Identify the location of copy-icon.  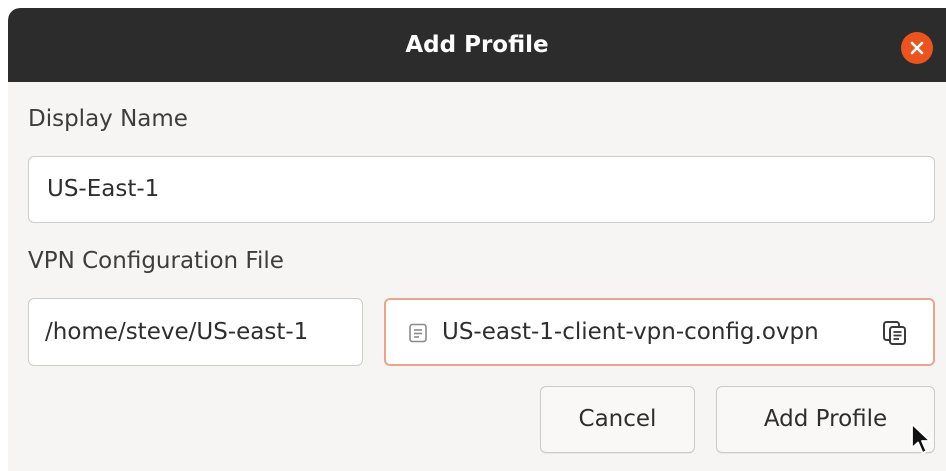
(894, 333).